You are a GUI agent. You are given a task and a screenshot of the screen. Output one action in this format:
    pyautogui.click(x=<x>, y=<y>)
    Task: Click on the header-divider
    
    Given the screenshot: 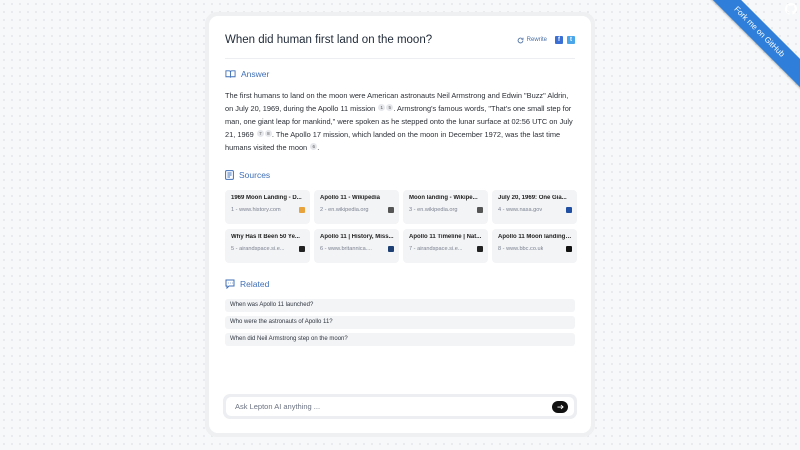 What is the action you would take?
    pyautogui.click(x=400, y=58)
    